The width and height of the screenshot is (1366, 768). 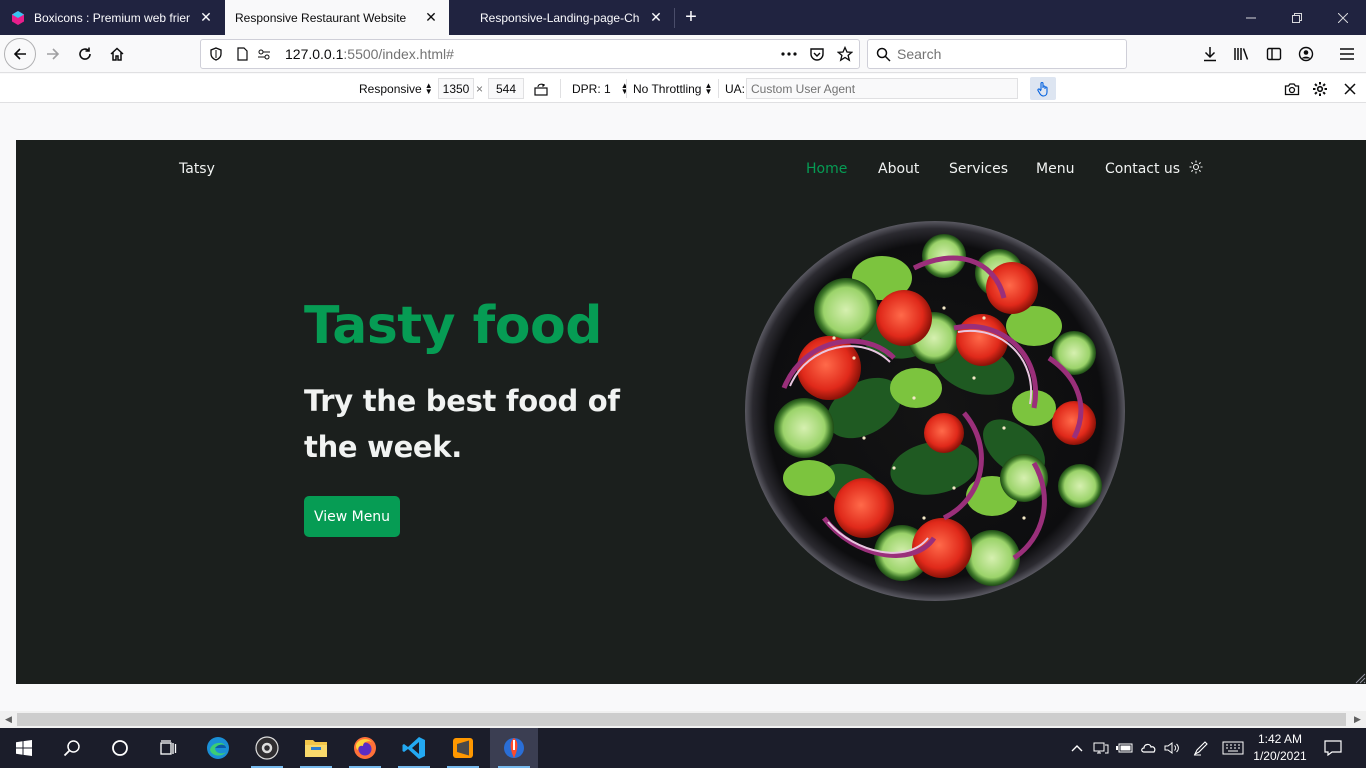 What do you see at coordinates (735, 88) in the screenshot?
I see `ua-label: UA:` at bounding box center [735, 88].